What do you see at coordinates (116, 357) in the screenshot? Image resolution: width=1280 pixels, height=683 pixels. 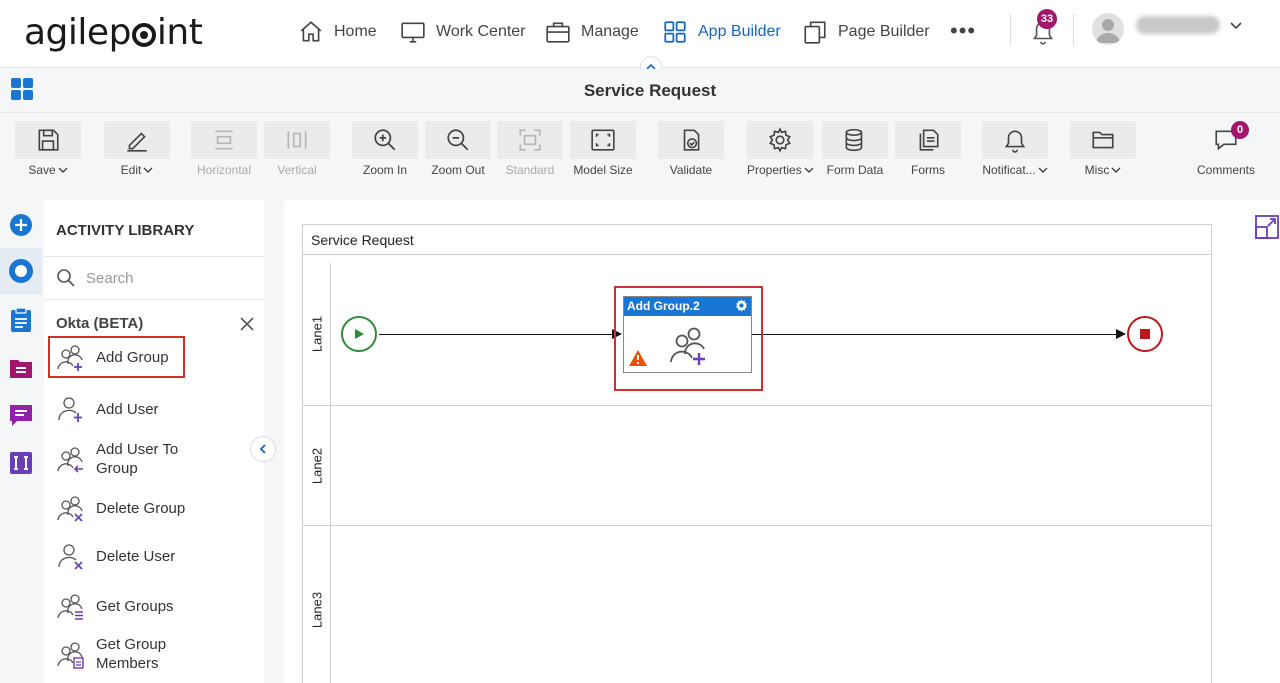 I see `library-item-add-group: Add Group` at bounding box center [116, 357].